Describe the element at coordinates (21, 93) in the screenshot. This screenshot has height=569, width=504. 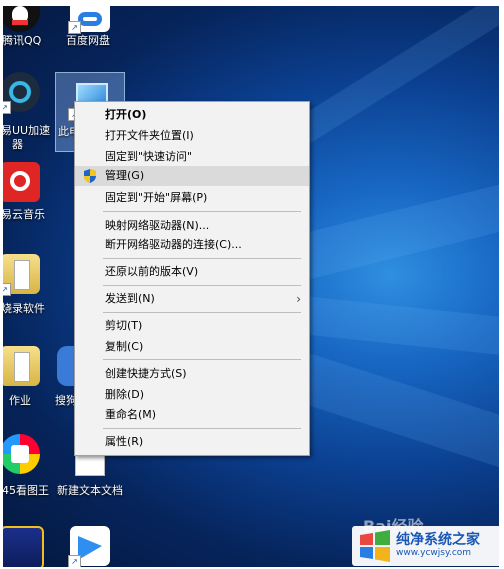
I see `uu-accelerator-icon: ↗` at that location.